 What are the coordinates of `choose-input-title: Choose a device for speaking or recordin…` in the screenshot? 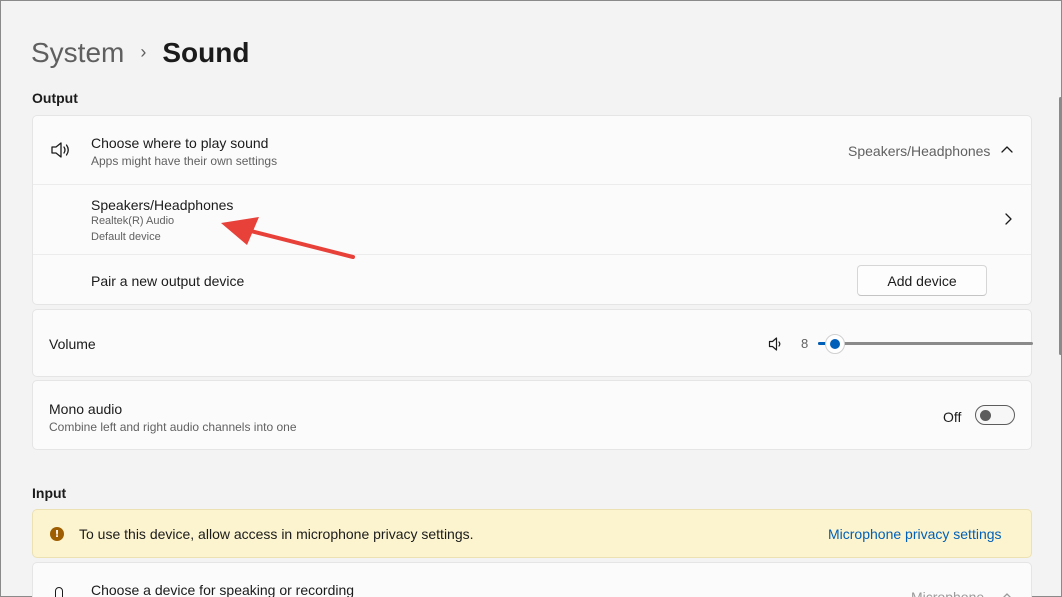 It's located at (223, 589).